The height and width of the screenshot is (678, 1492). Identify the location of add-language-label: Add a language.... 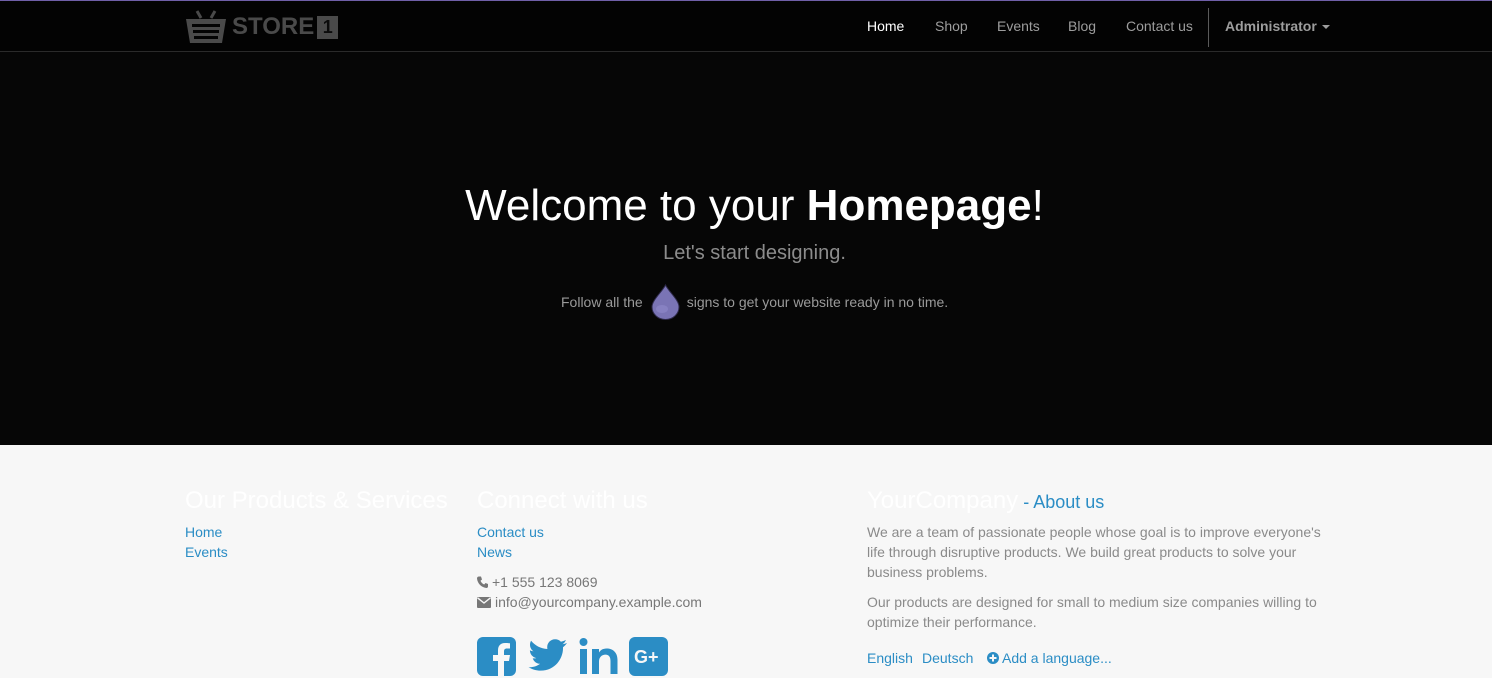
(1057, 658).